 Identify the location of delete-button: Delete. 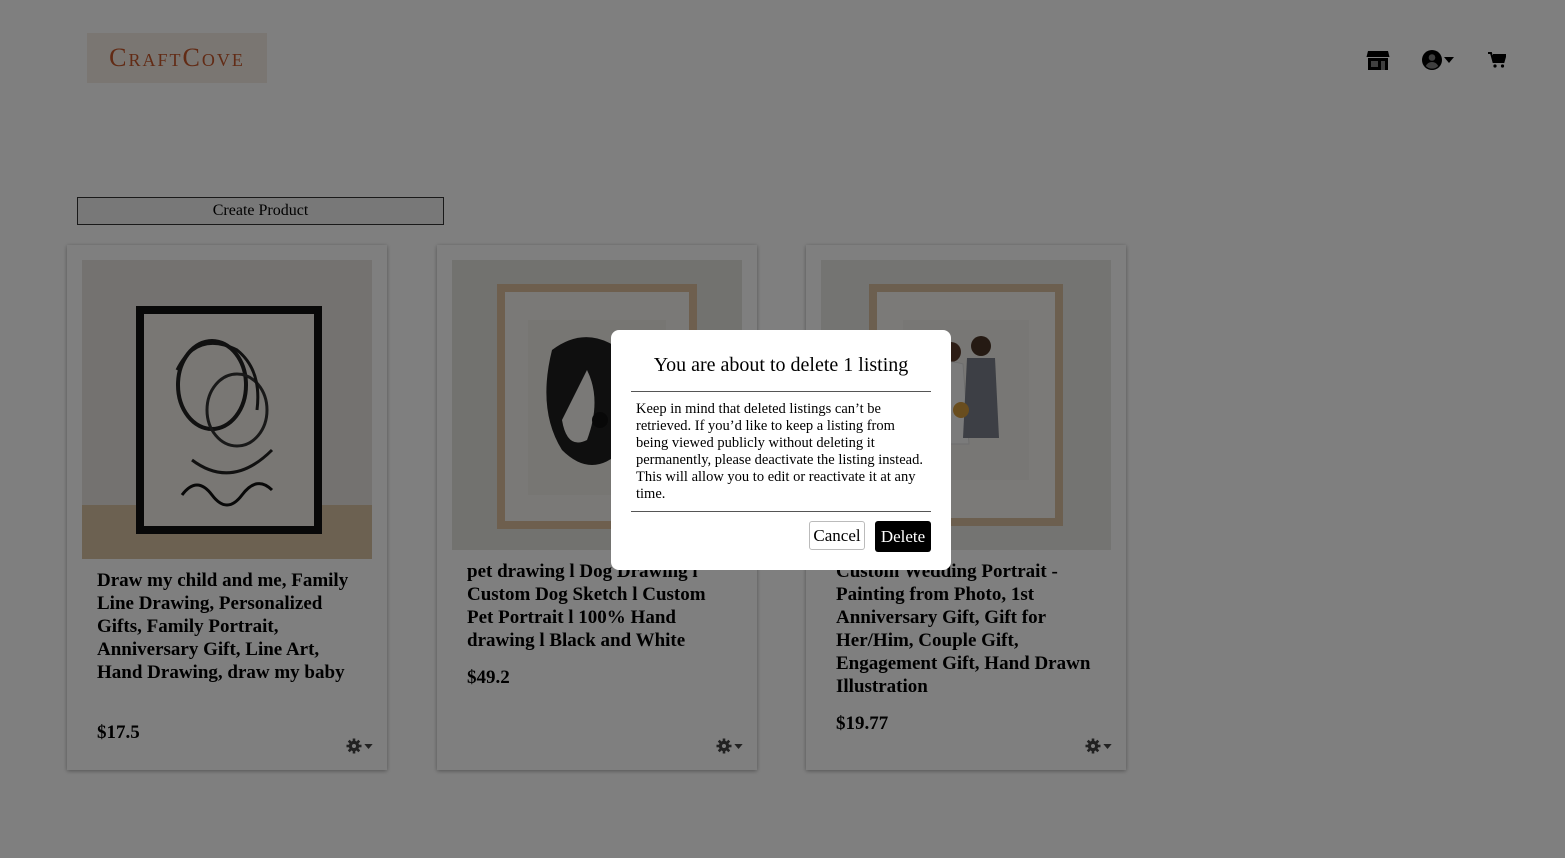
(903, 536).